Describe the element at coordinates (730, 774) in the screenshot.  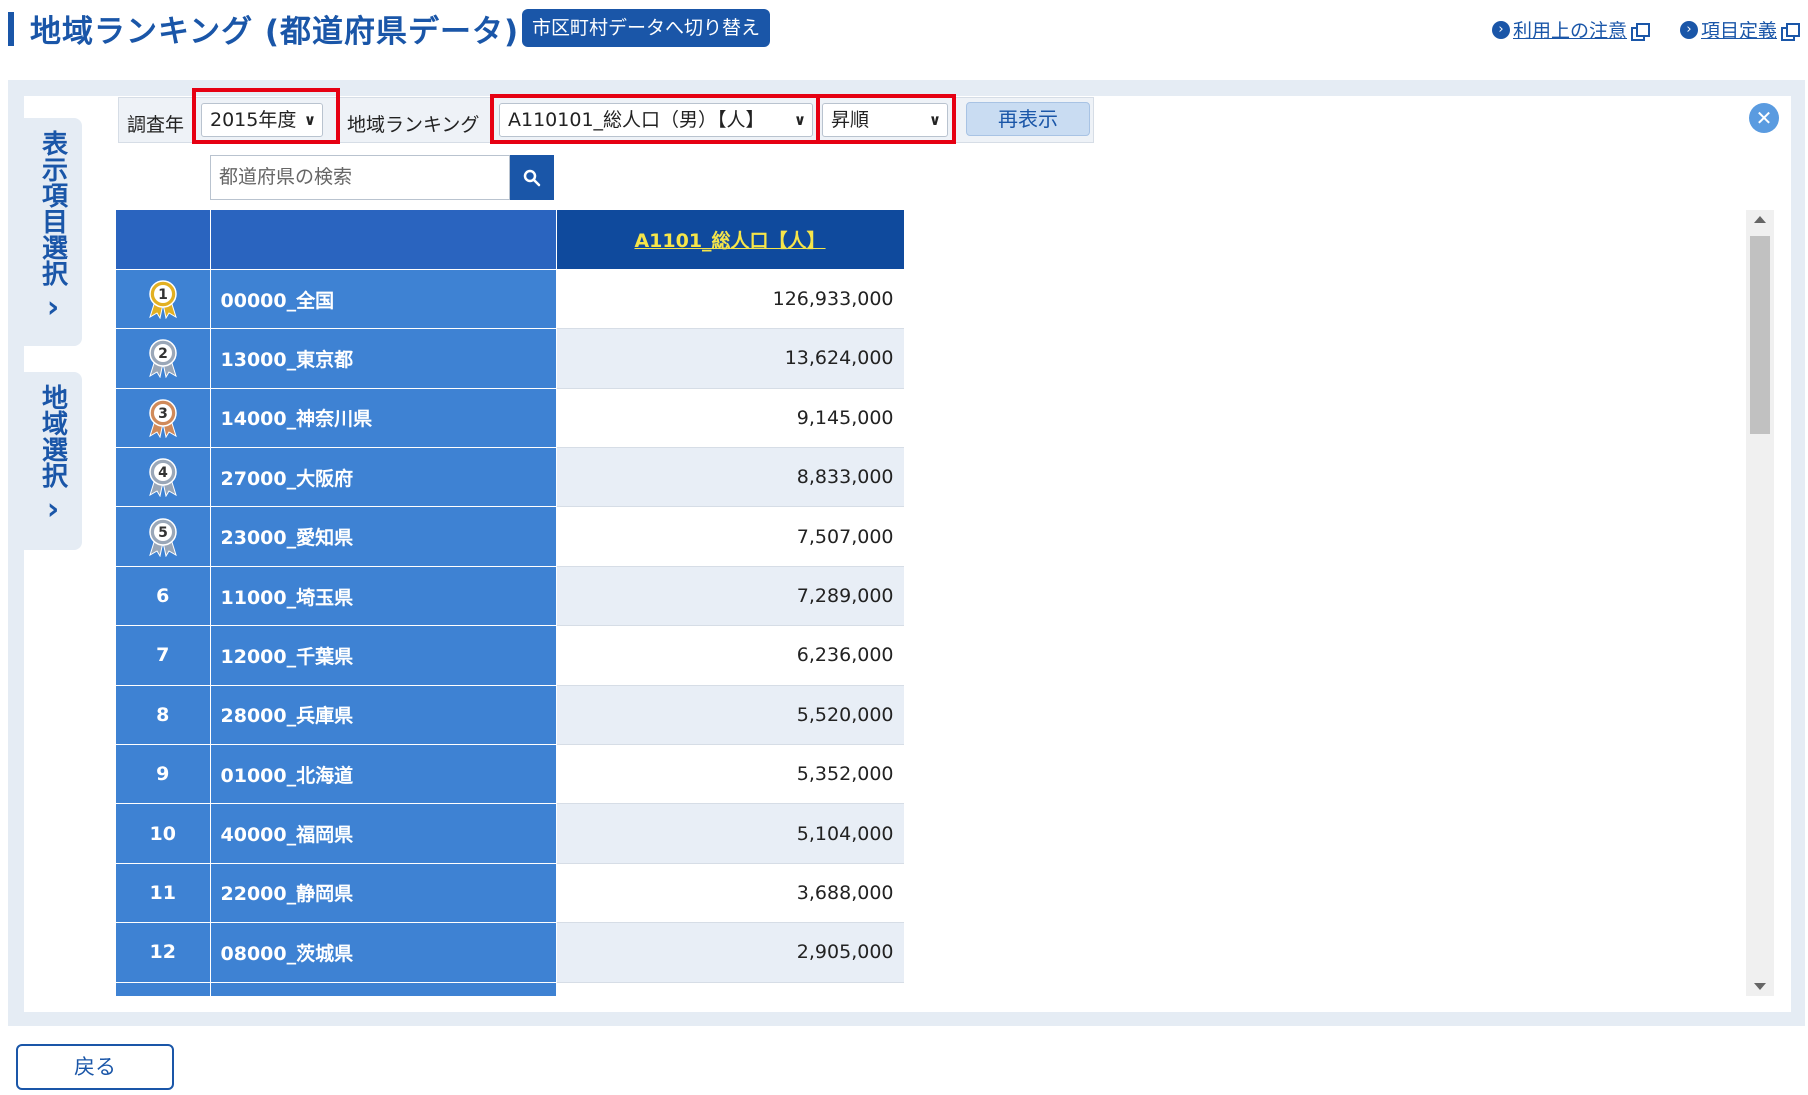
I see `population-value-cell: 5,352,000` at that location.